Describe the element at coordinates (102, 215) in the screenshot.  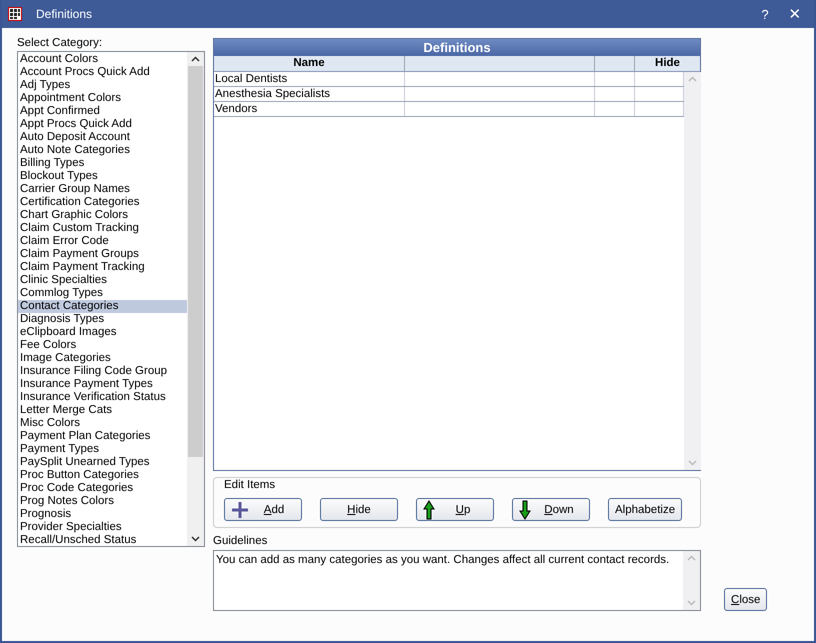
I see `category-item: Chart Graphic Colors` at that location.